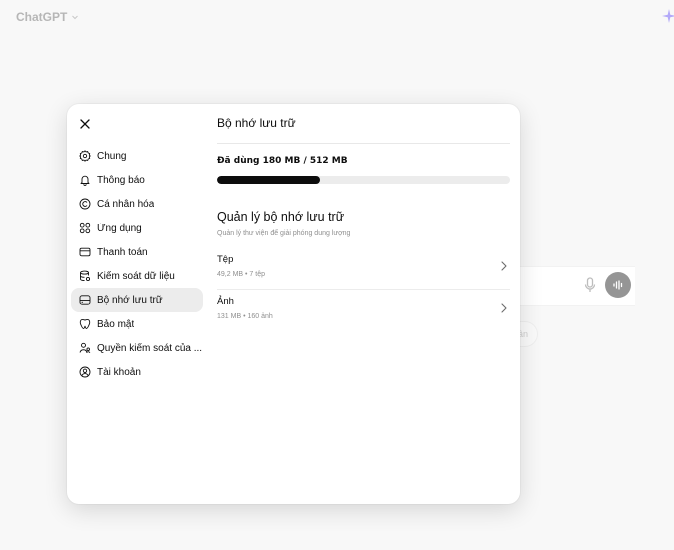 Image resolution: width=674 pixels, height=550 pixels. I want to click on bell-icon, so click(85, 180).